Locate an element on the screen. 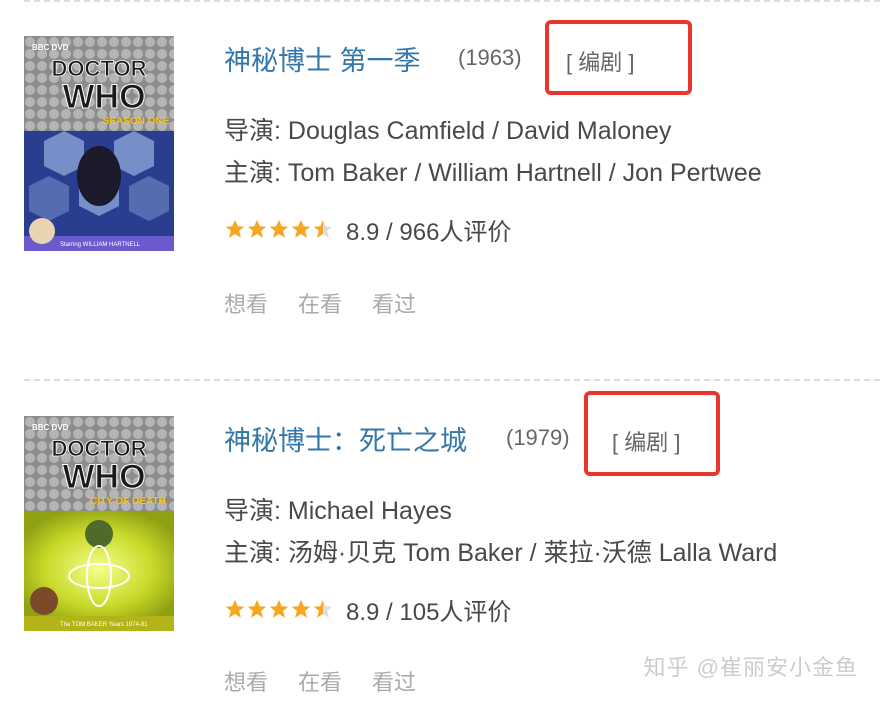  director-line: 导演: Douglas Camfield / David Maloney is located at coordinates (448, 131).